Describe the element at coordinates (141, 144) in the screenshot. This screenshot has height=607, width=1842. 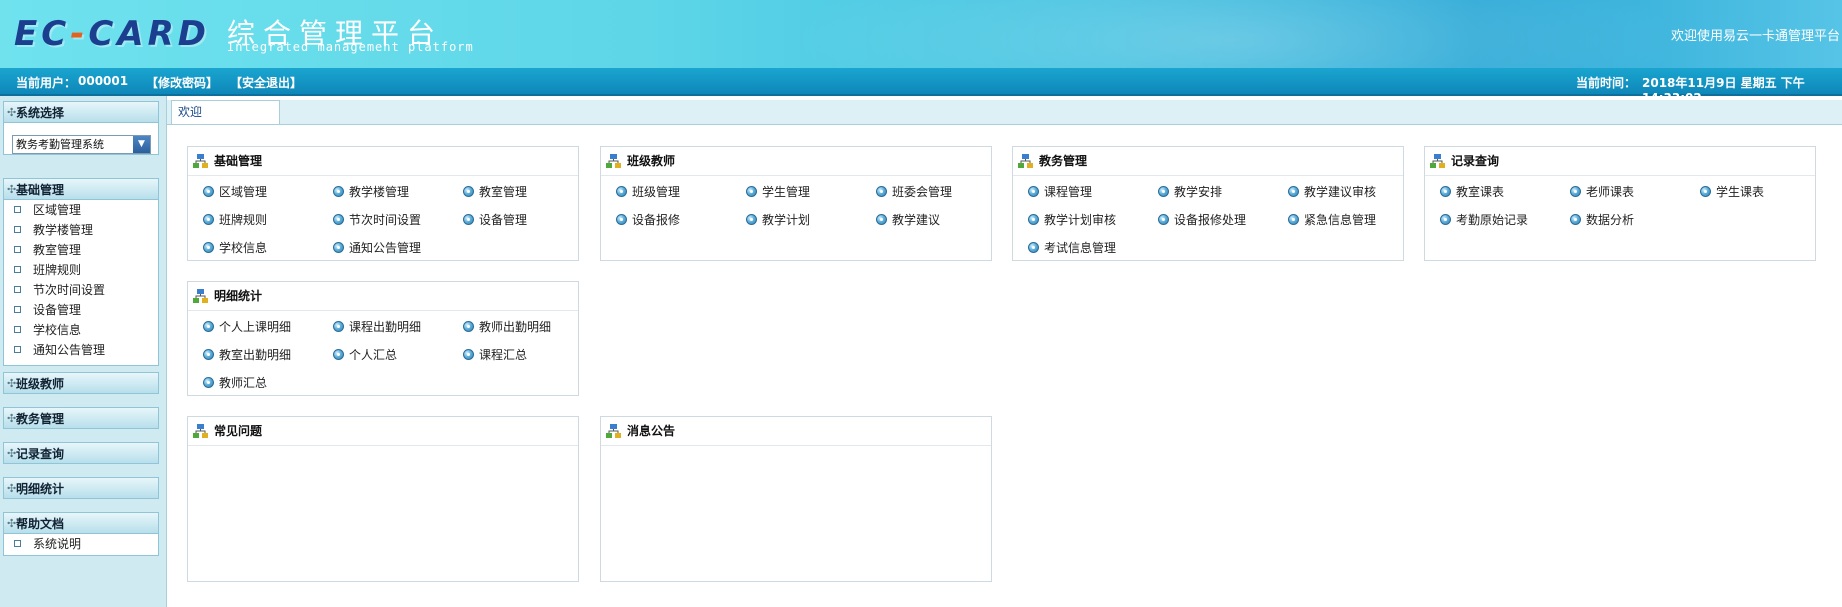
I see `dropdown-arrow-icon: ▼` at that location.